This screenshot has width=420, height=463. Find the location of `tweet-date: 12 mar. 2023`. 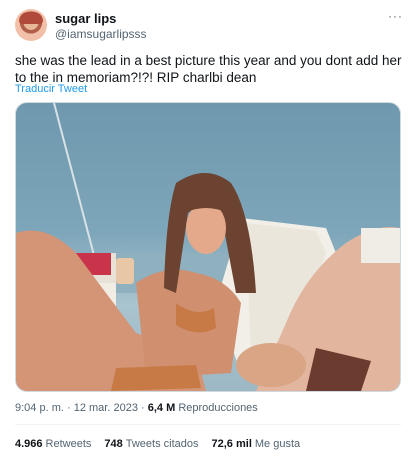

tweet-date: 12 mar. 2023 is located at coordinates (106, 408).